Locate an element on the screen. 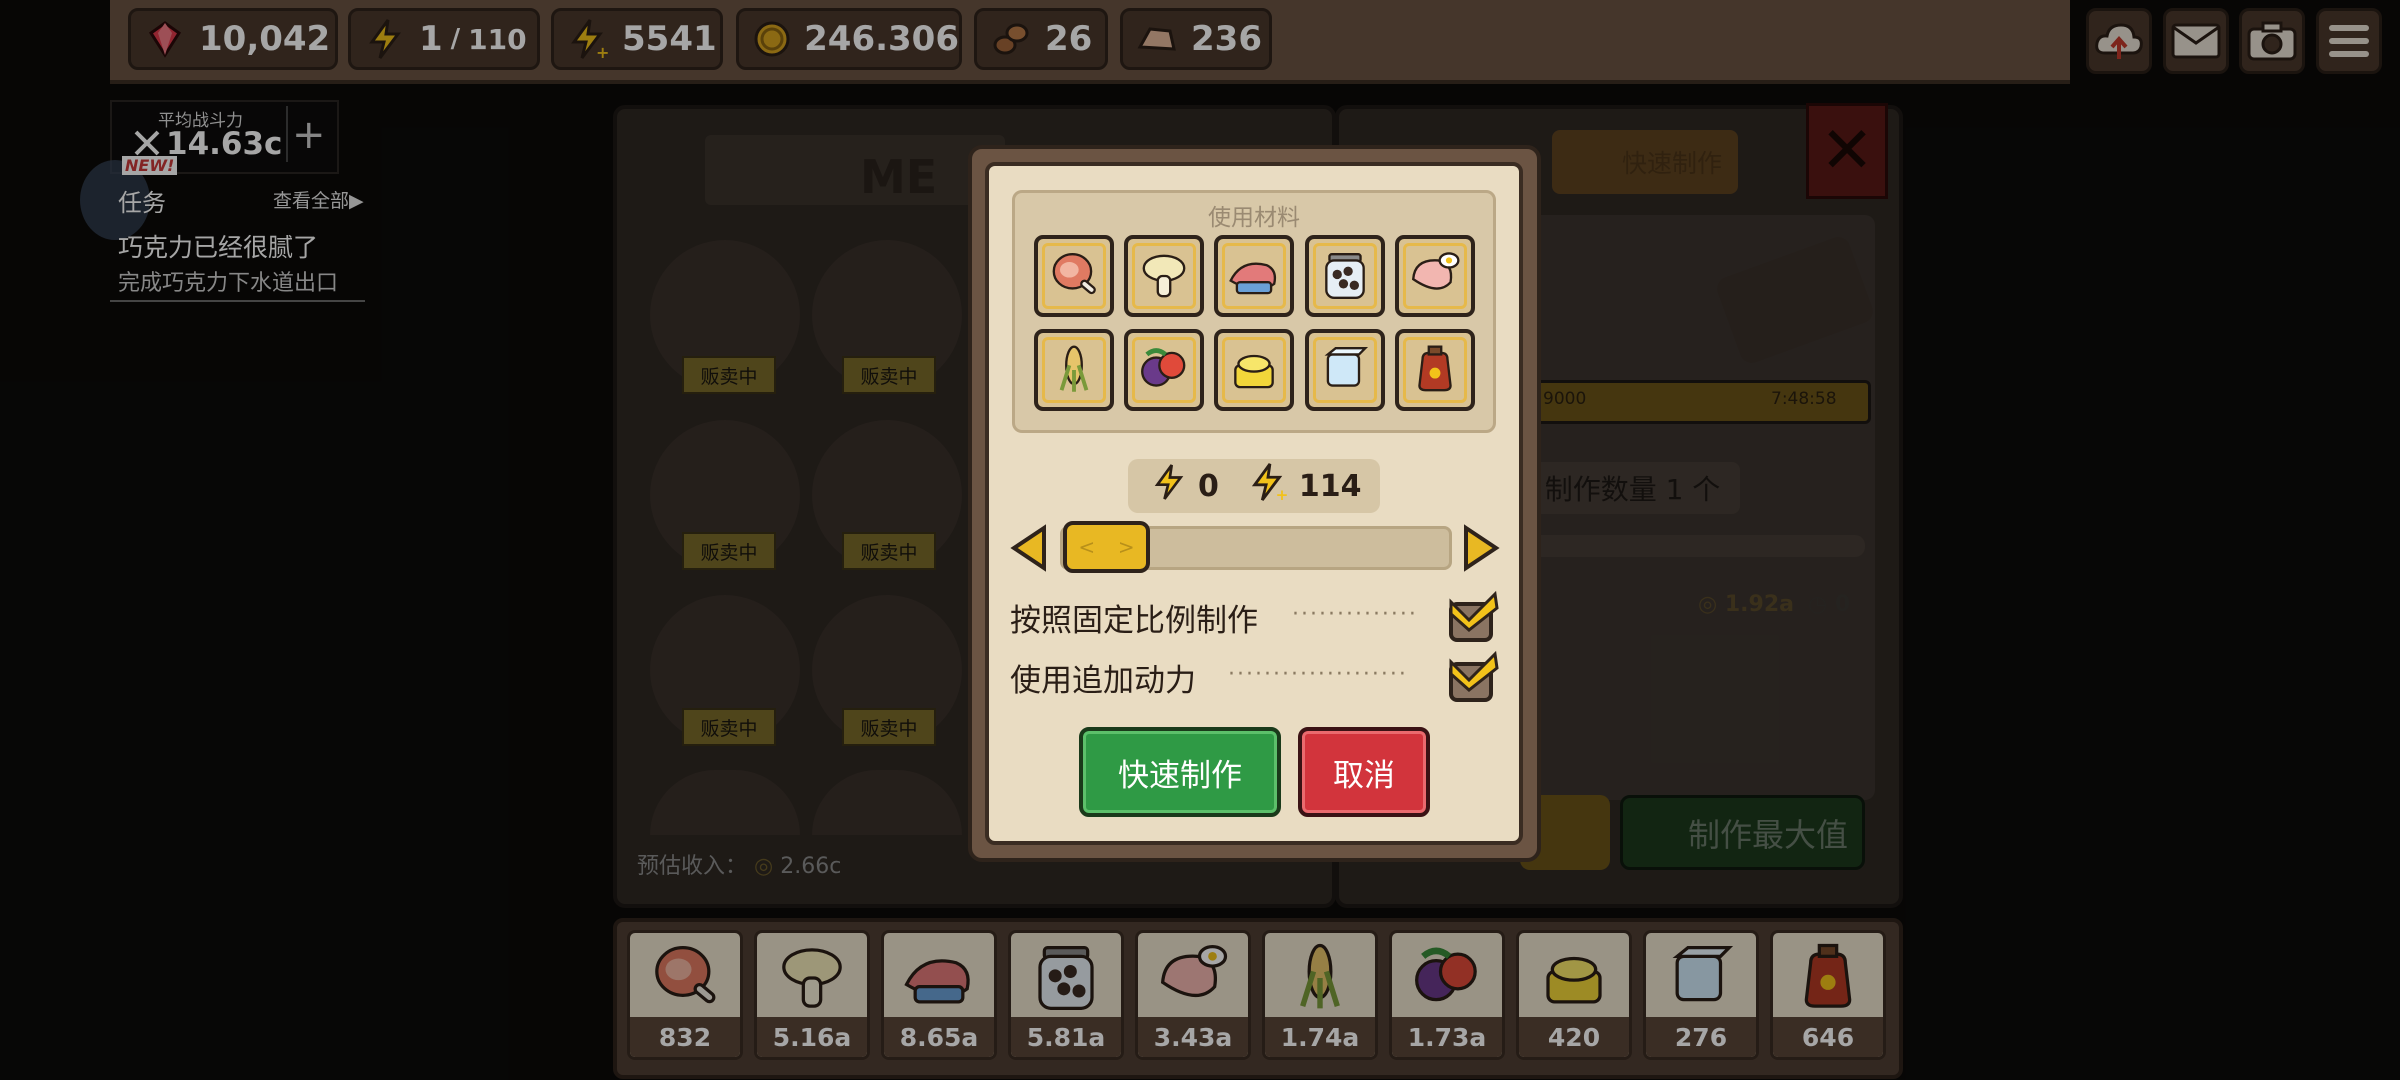  mushroom-icon is located at coordinates (1164, 276).